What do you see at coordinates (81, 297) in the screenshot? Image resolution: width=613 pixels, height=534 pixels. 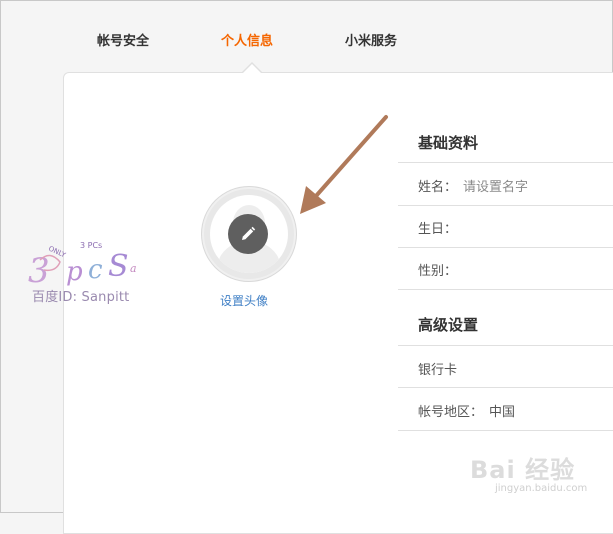 I see `author-watermark-text: 百度ID: Sanpitt` at bounding box center [81, 297].